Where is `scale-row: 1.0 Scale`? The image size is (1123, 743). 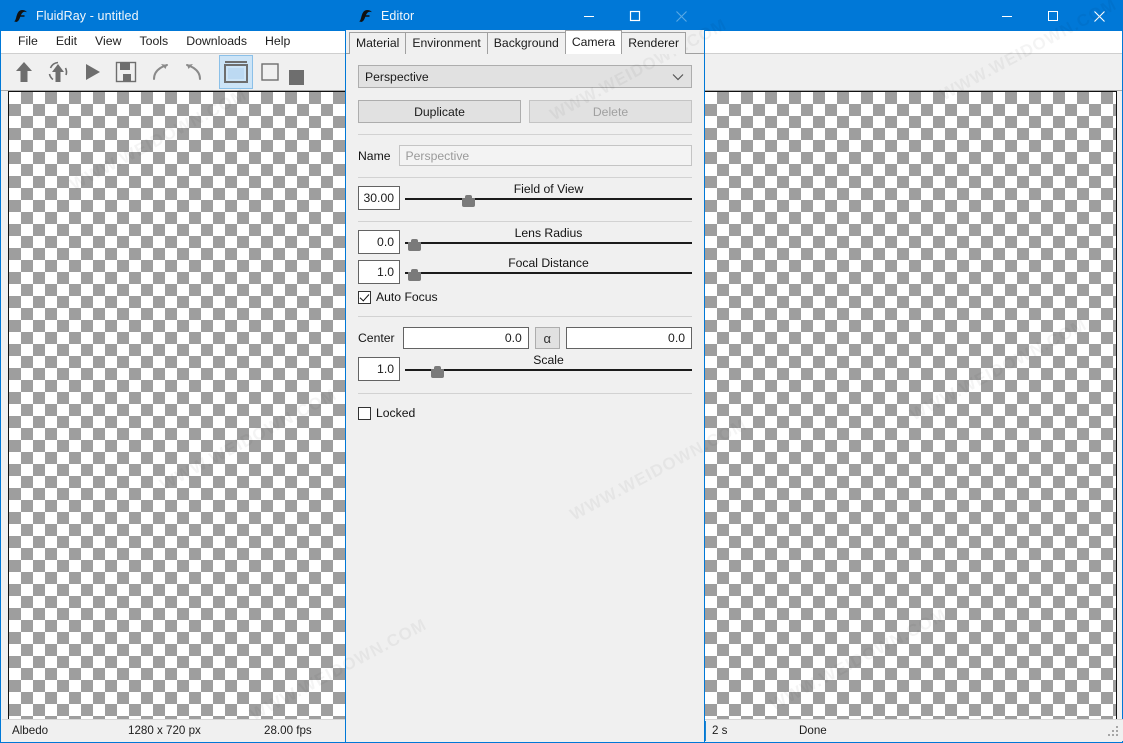 scale-row: 1.0 Scale is located at coordinates (525, 367).